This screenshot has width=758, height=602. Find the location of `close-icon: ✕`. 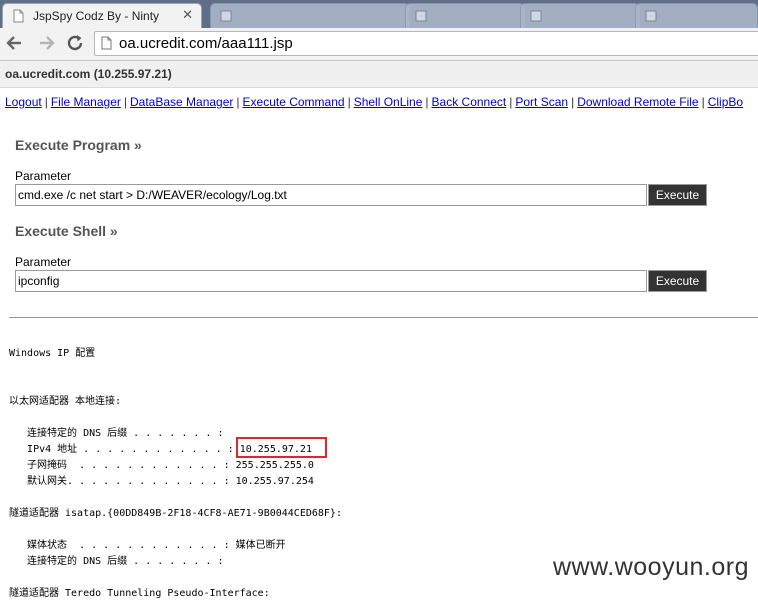

close-icon: ✕ is located at coordinates (187, 15).